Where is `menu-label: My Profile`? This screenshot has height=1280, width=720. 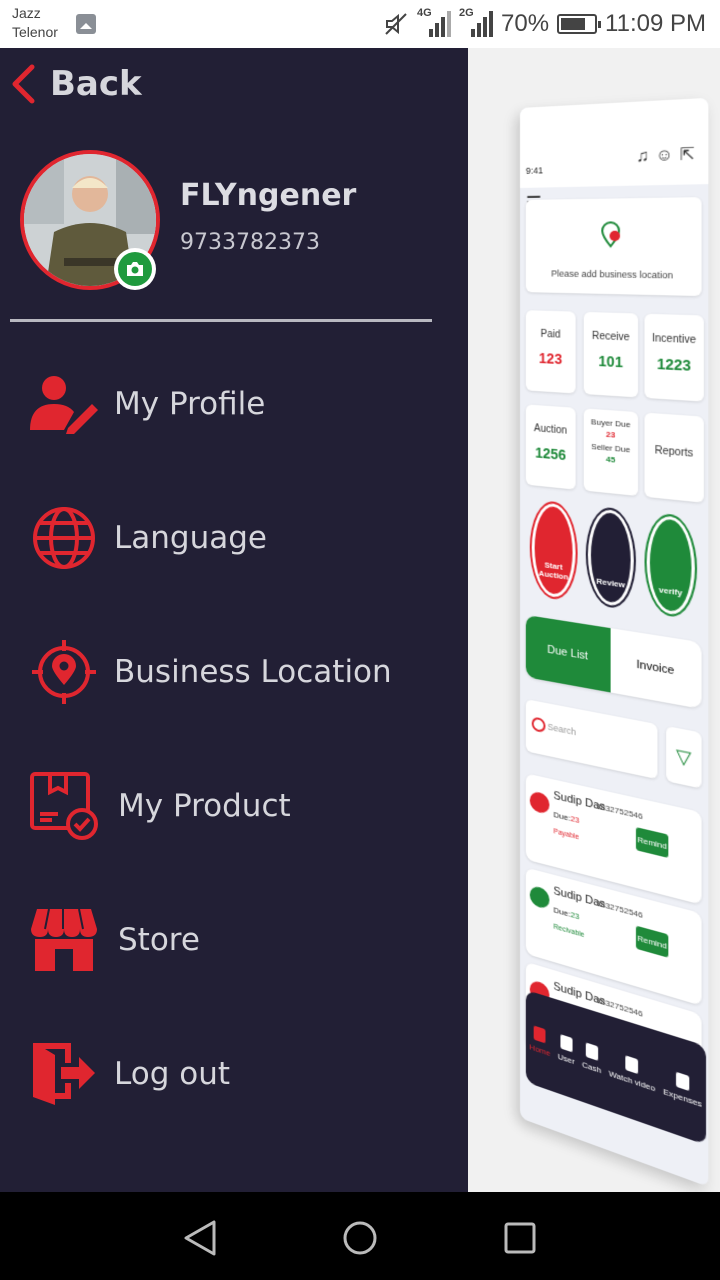
menu-label: My Profile is located at coordinates (190, 404).